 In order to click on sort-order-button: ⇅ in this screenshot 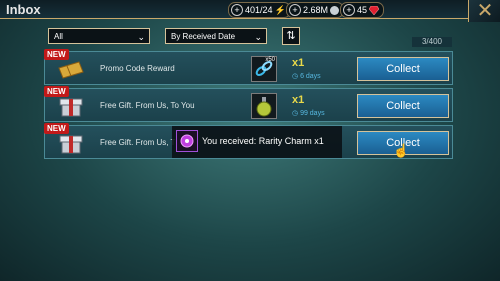, I will do `click(291, 36)`.